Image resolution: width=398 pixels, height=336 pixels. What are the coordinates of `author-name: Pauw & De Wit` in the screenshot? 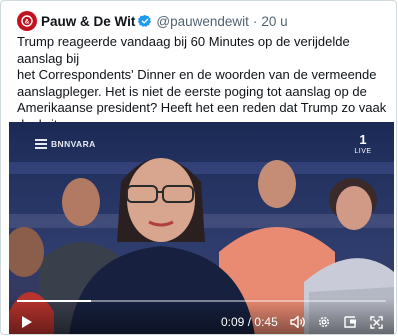 It's located at (88, 21).